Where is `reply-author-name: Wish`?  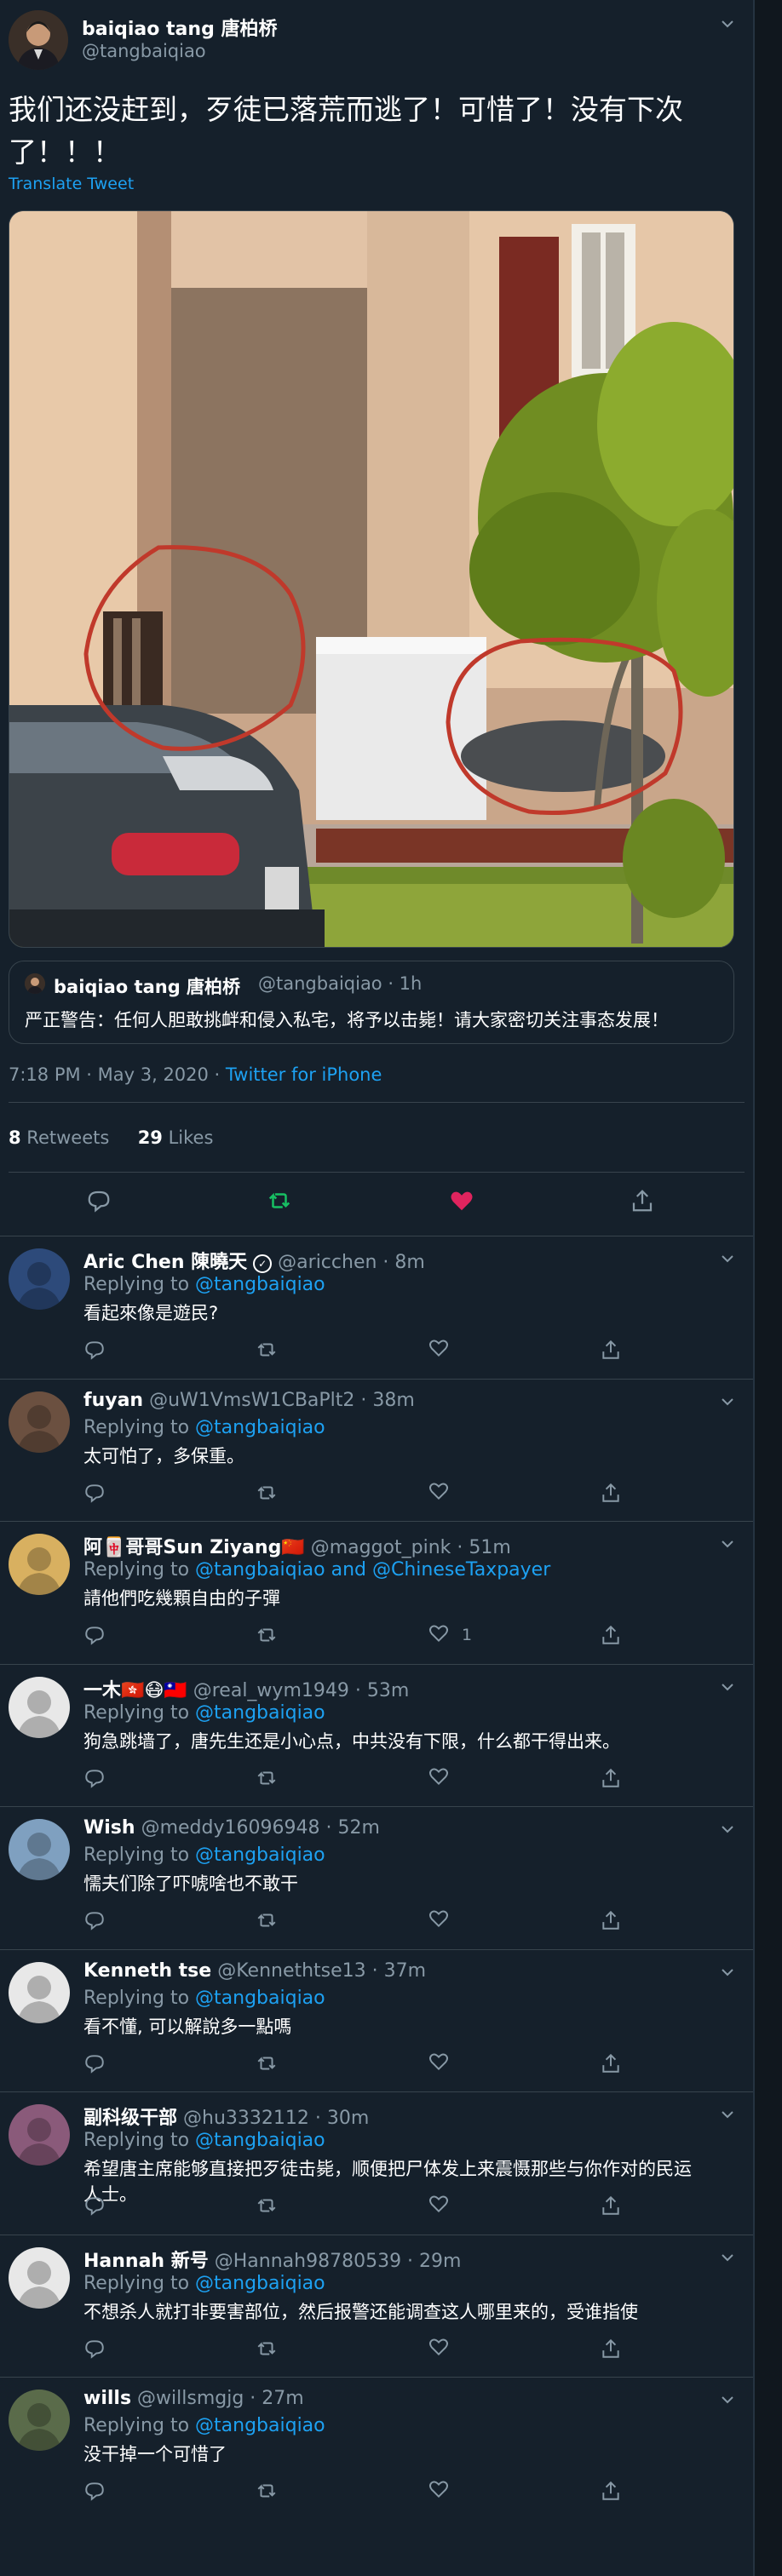
reply-author-name: Wish is located at coordinates (109, 1828).